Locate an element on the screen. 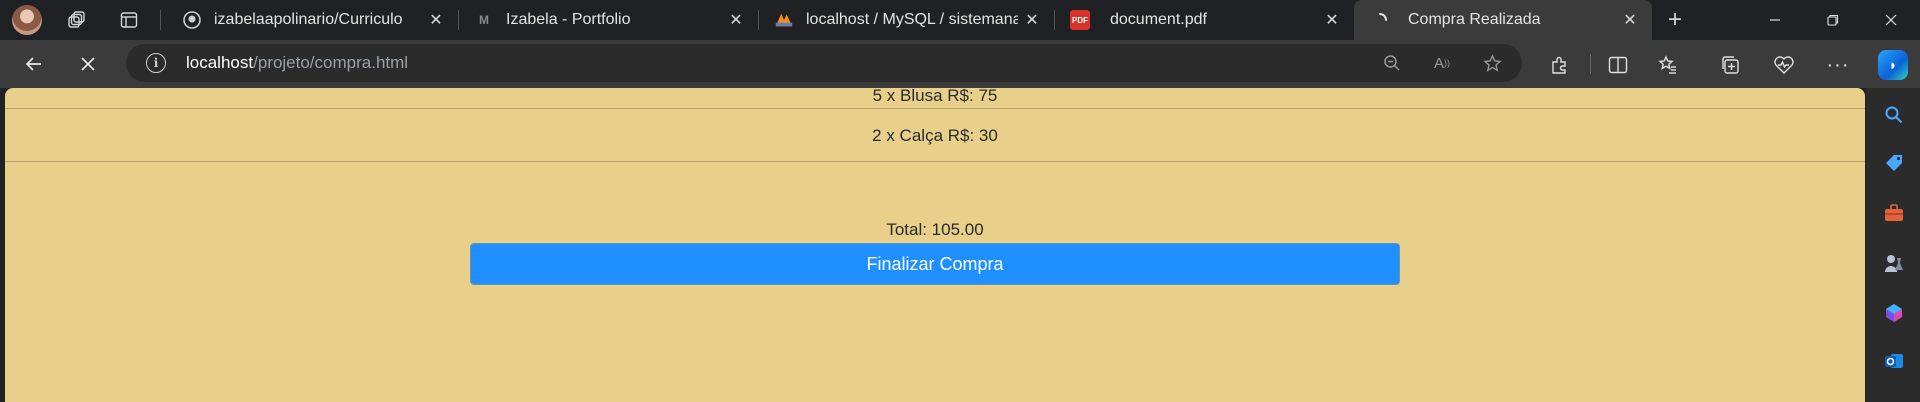  window-close-icon is located at coordinates (1891, 20).